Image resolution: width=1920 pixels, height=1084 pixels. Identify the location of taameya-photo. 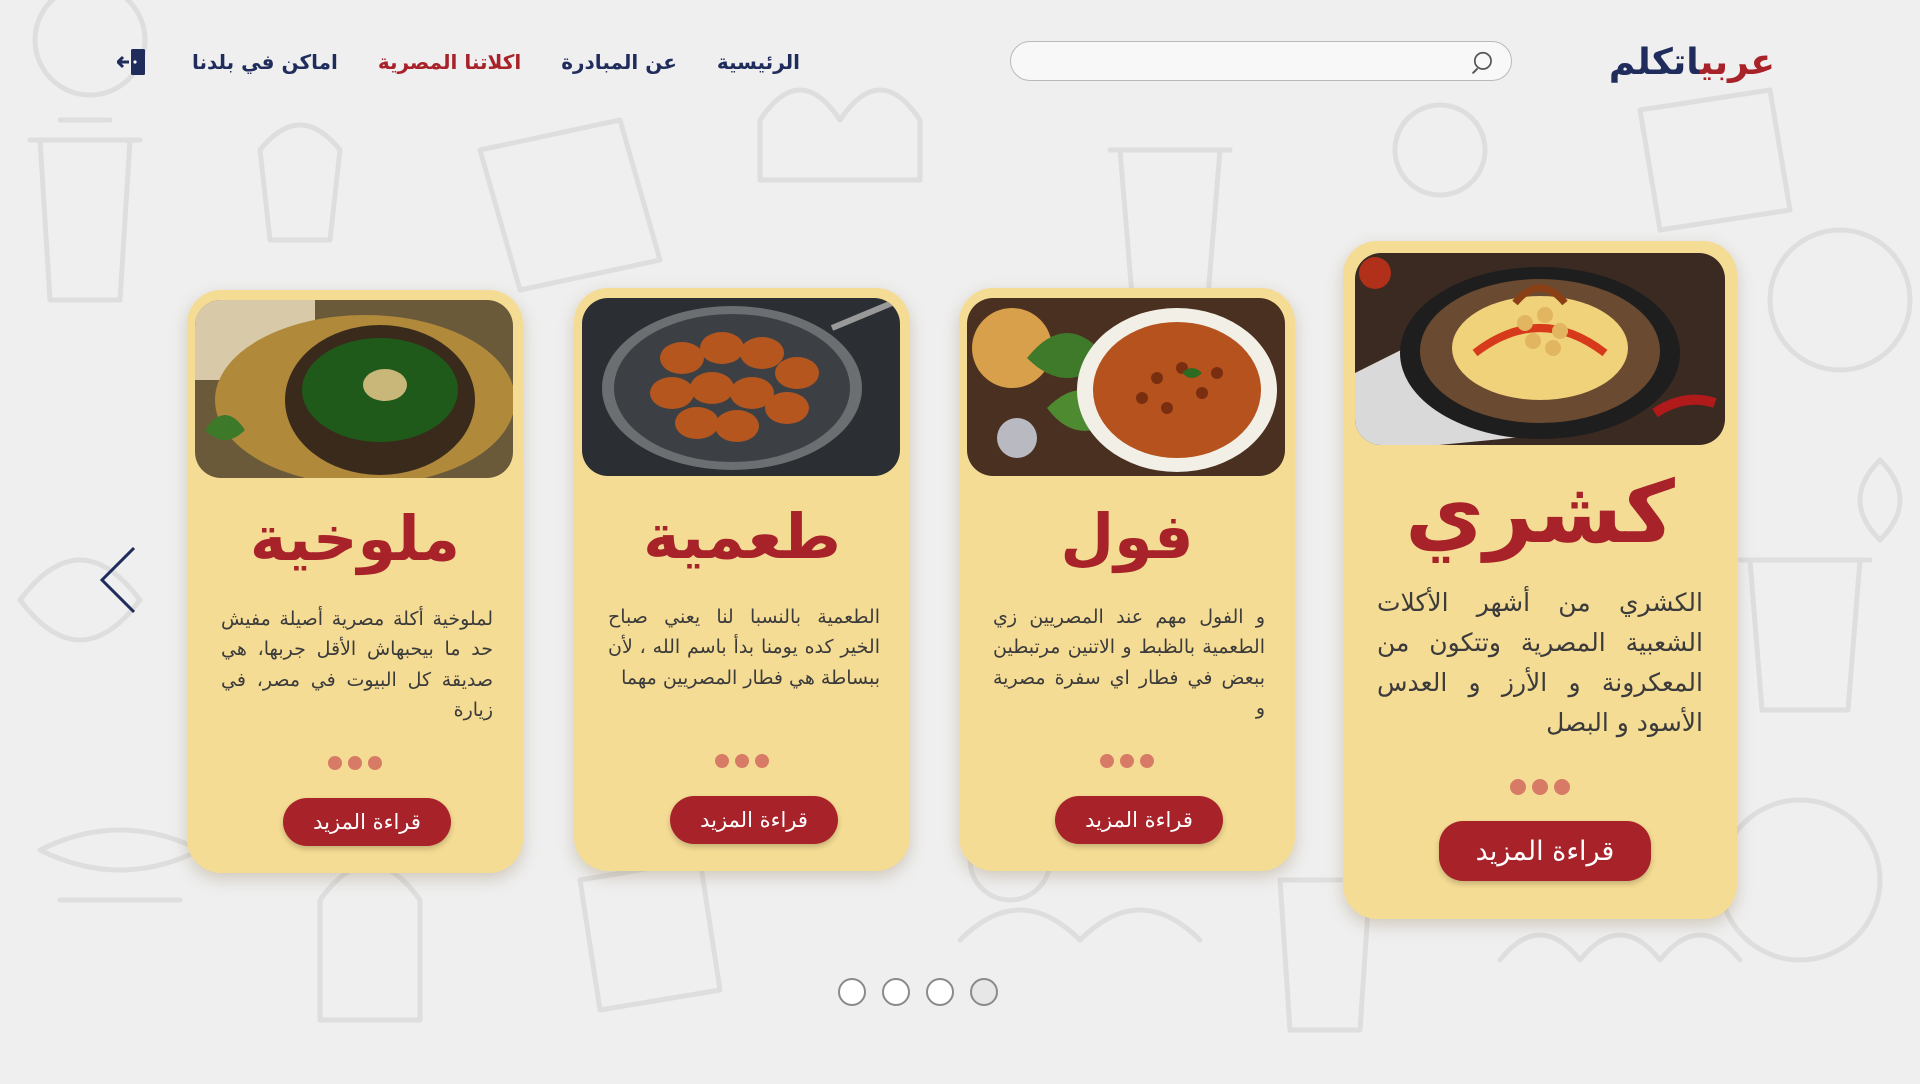
(741, 387).